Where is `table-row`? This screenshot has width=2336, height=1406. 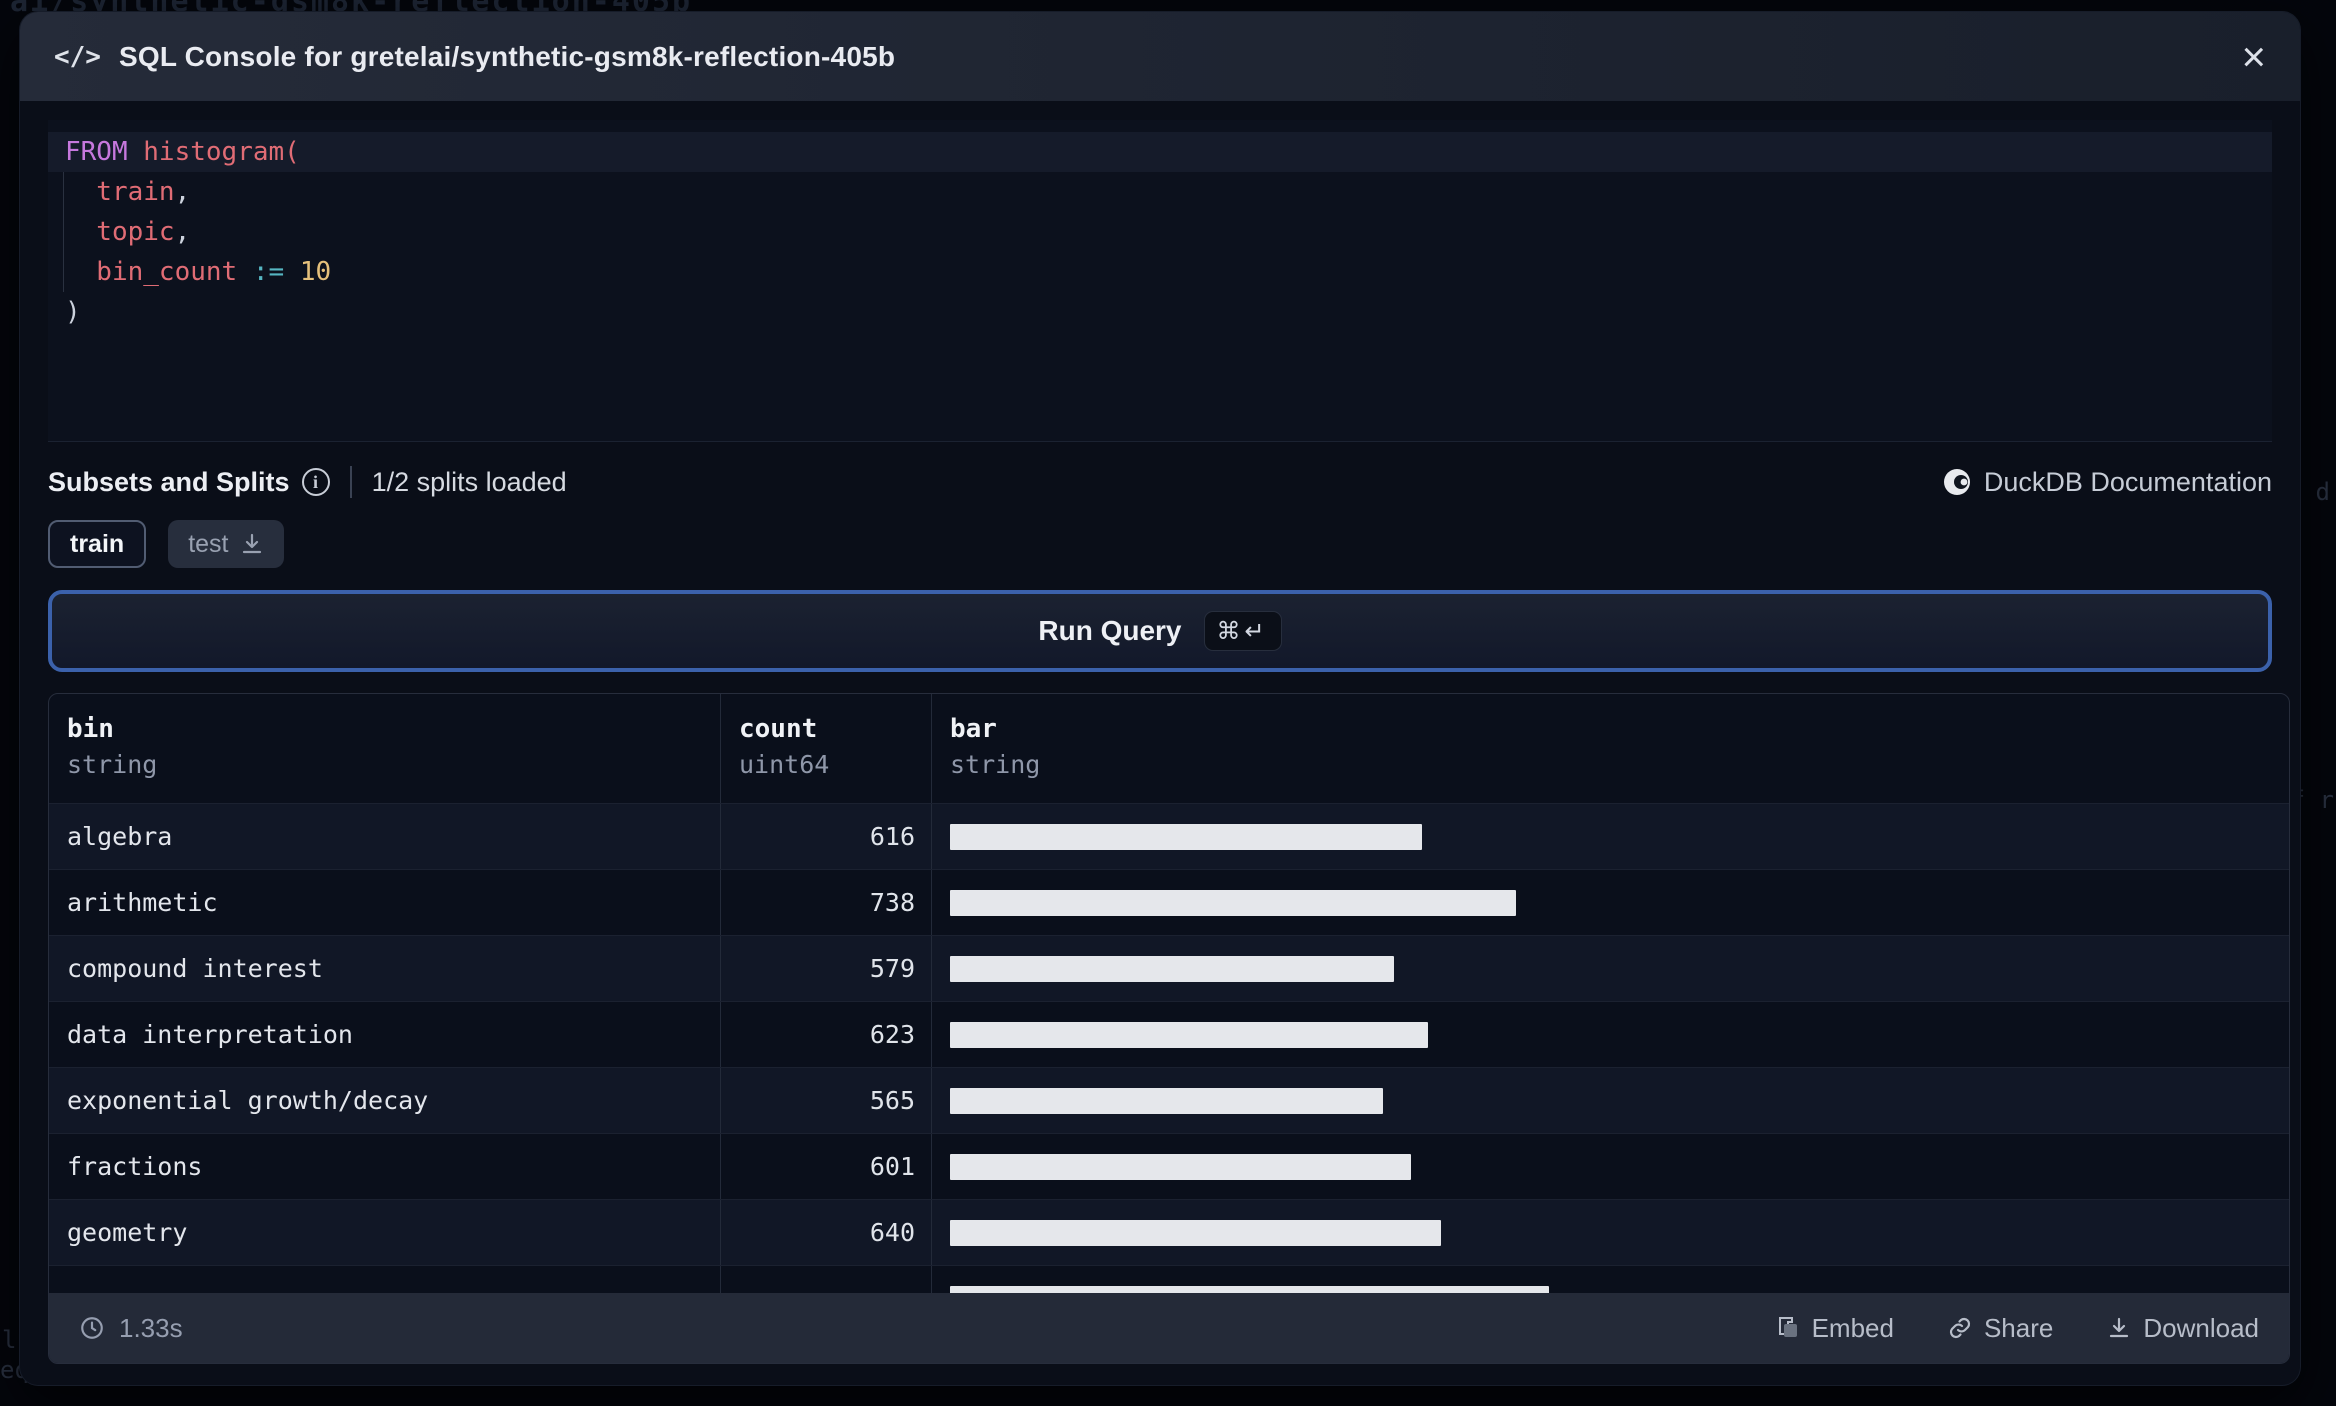
table-row is located at coordinates (1169, 1281).